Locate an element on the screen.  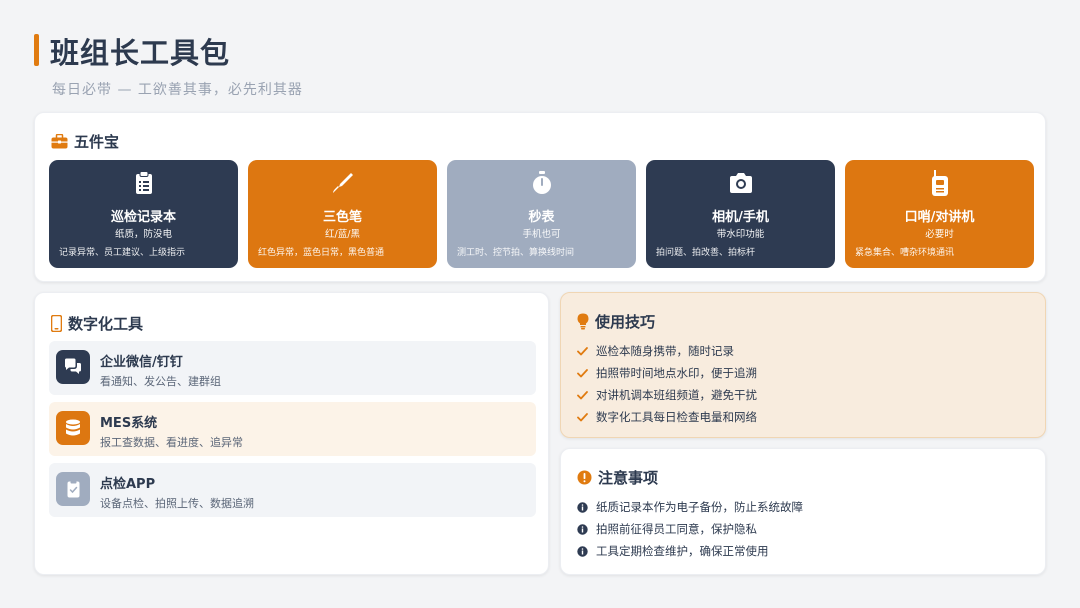
tip-item: 拍照带时间地点水印，便于追溯 is located at coordinates (667, 373).